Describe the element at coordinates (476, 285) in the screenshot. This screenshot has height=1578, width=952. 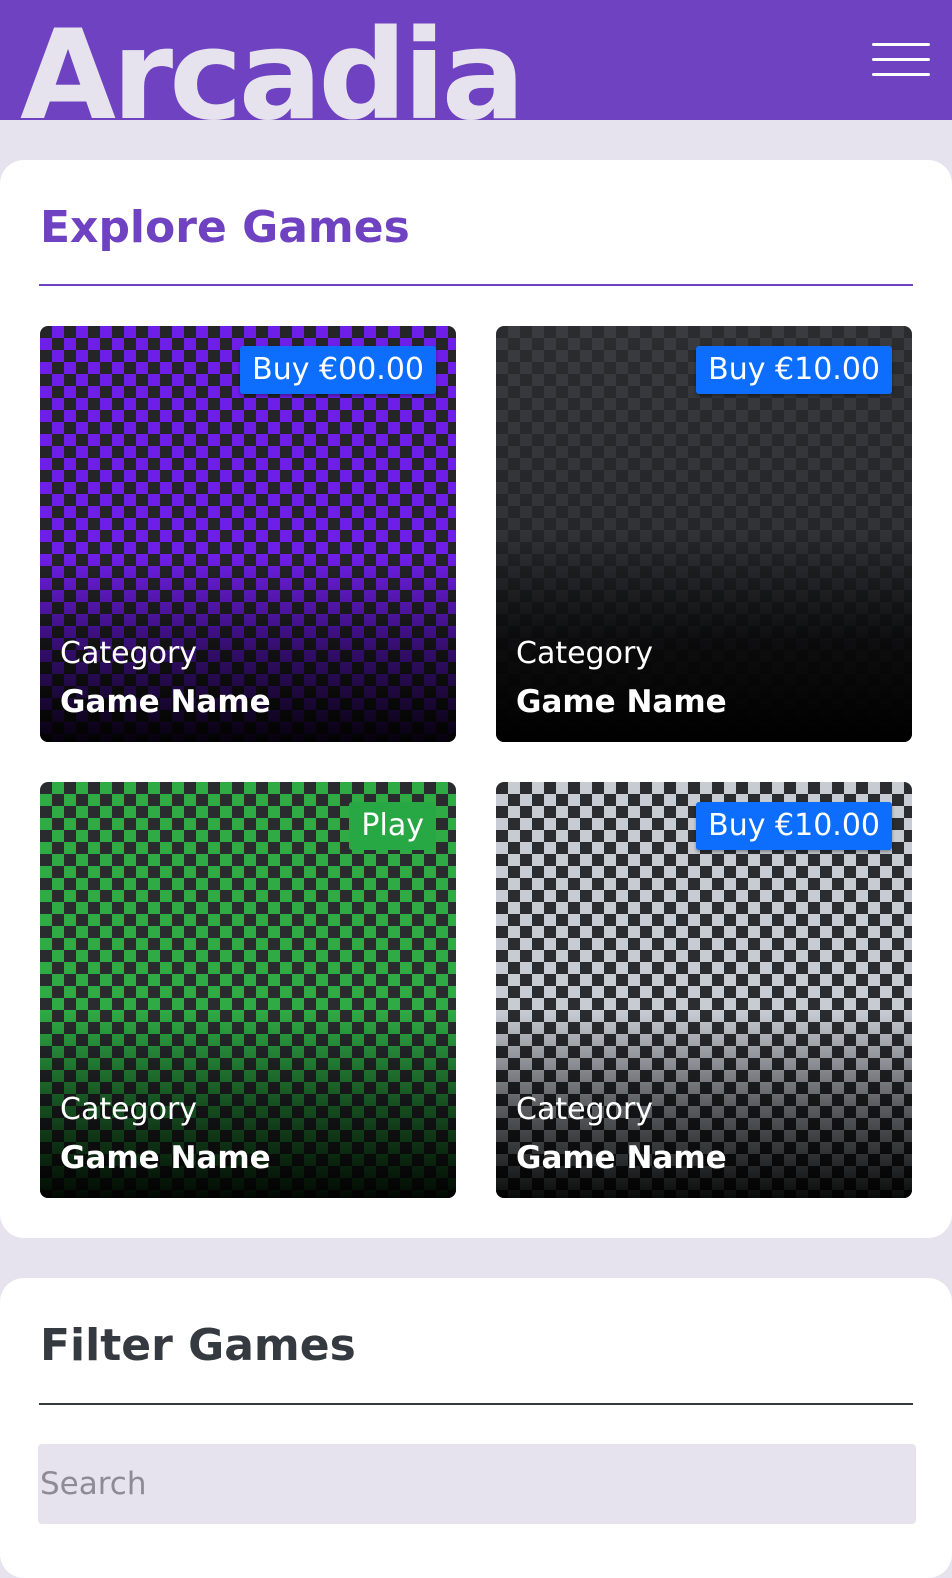
I see `explore-divider` at that location.